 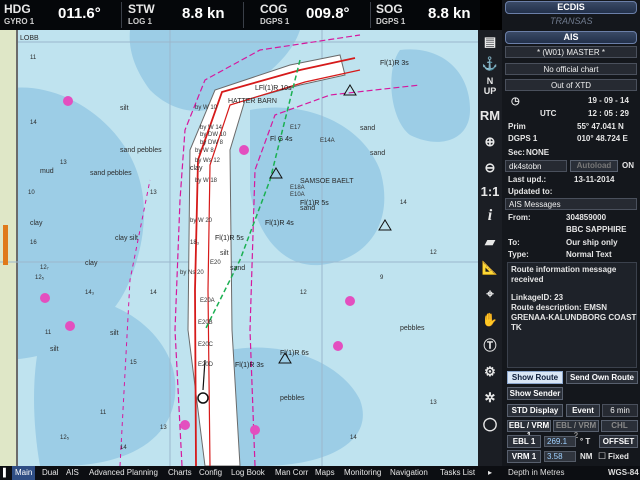 What do you see at coordinates (490, 424) in the screenshot?
I see `refresh-icon: ◯` at bounding box center [490, 424].